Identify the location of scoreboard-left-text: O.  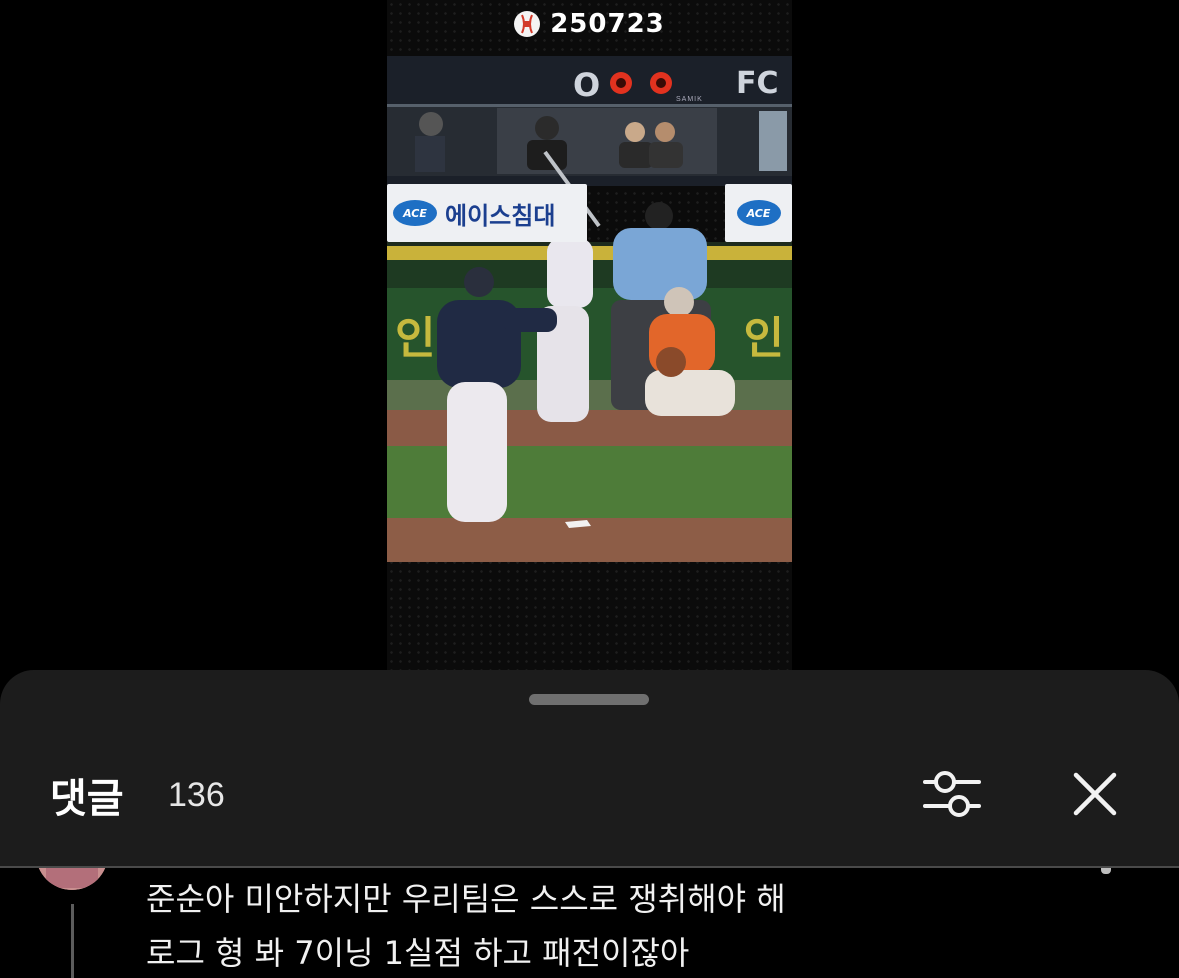
(587, 85).